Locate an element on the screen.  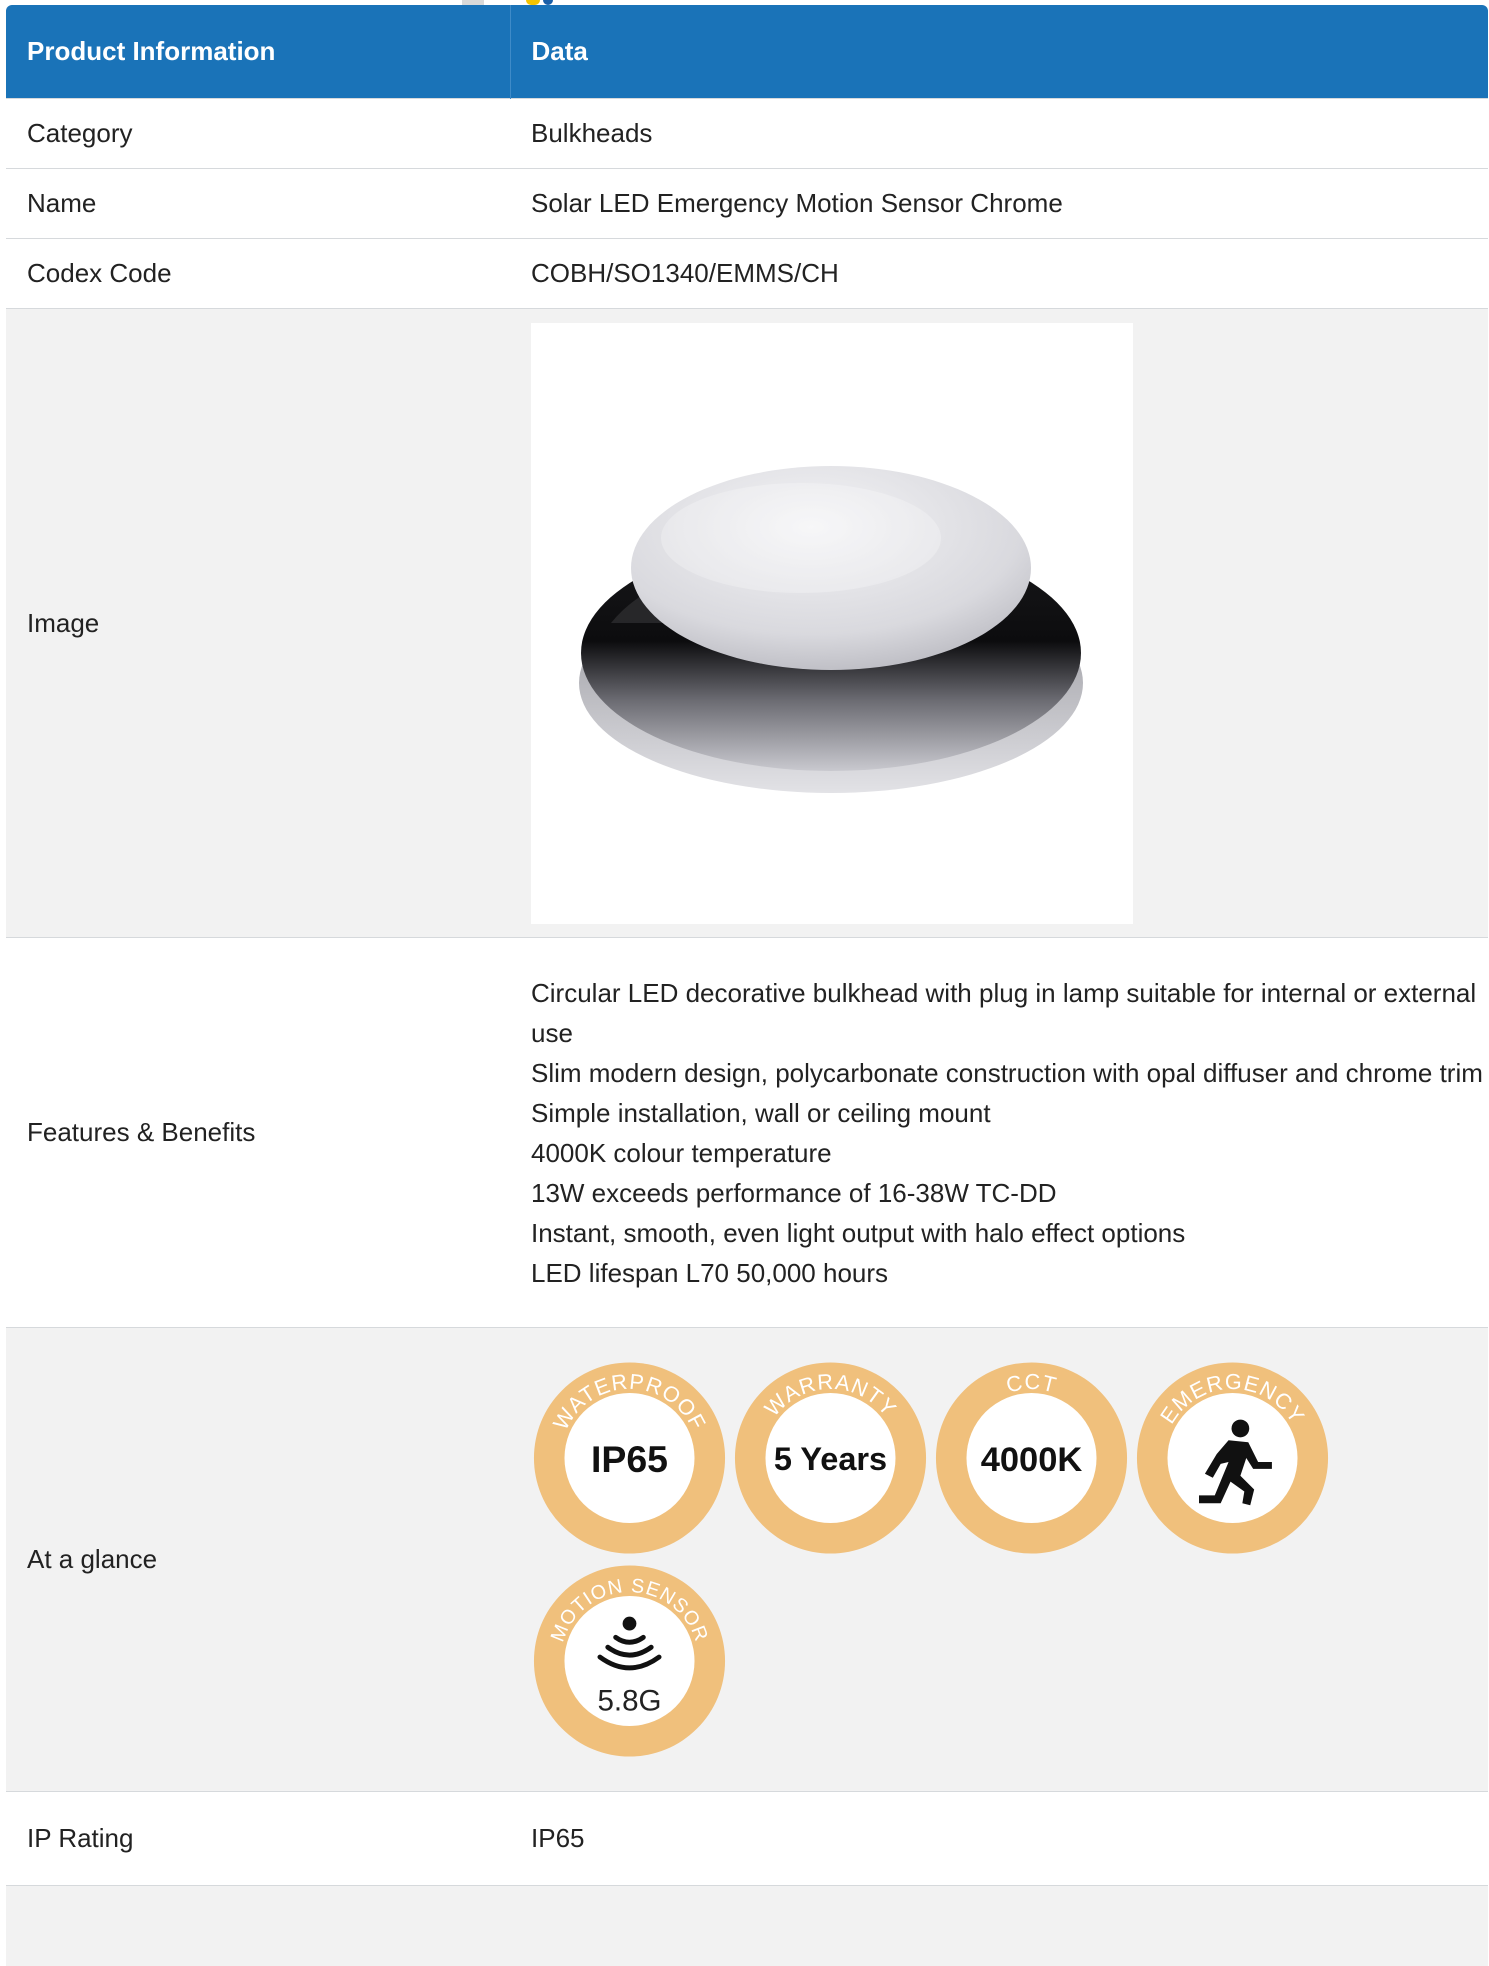
row-label: Features & Benefits is located at coordinates (258, 1133).